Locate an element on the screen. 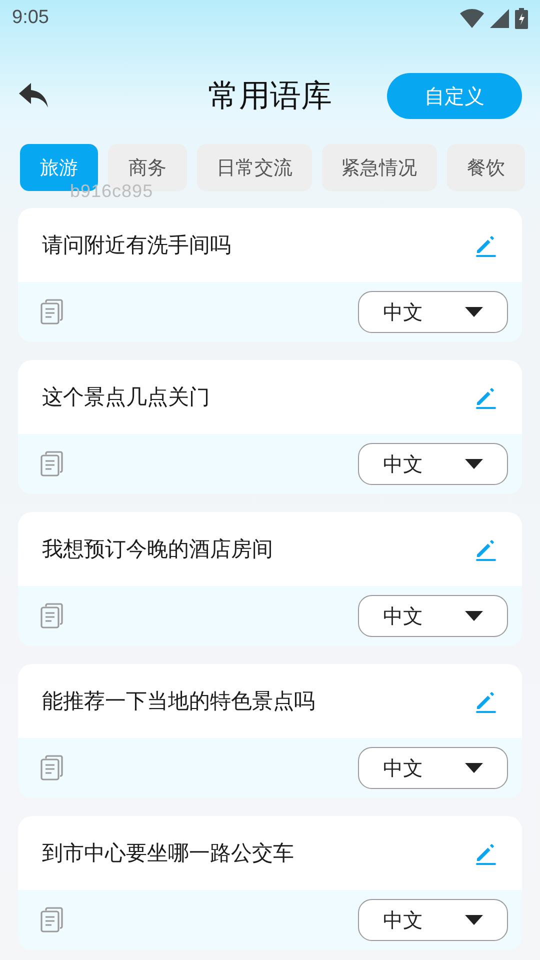 This screenshot has height=960, width=540. phrase-text: 请问附近有洗手间吗 is located at coordinates (136, 245).